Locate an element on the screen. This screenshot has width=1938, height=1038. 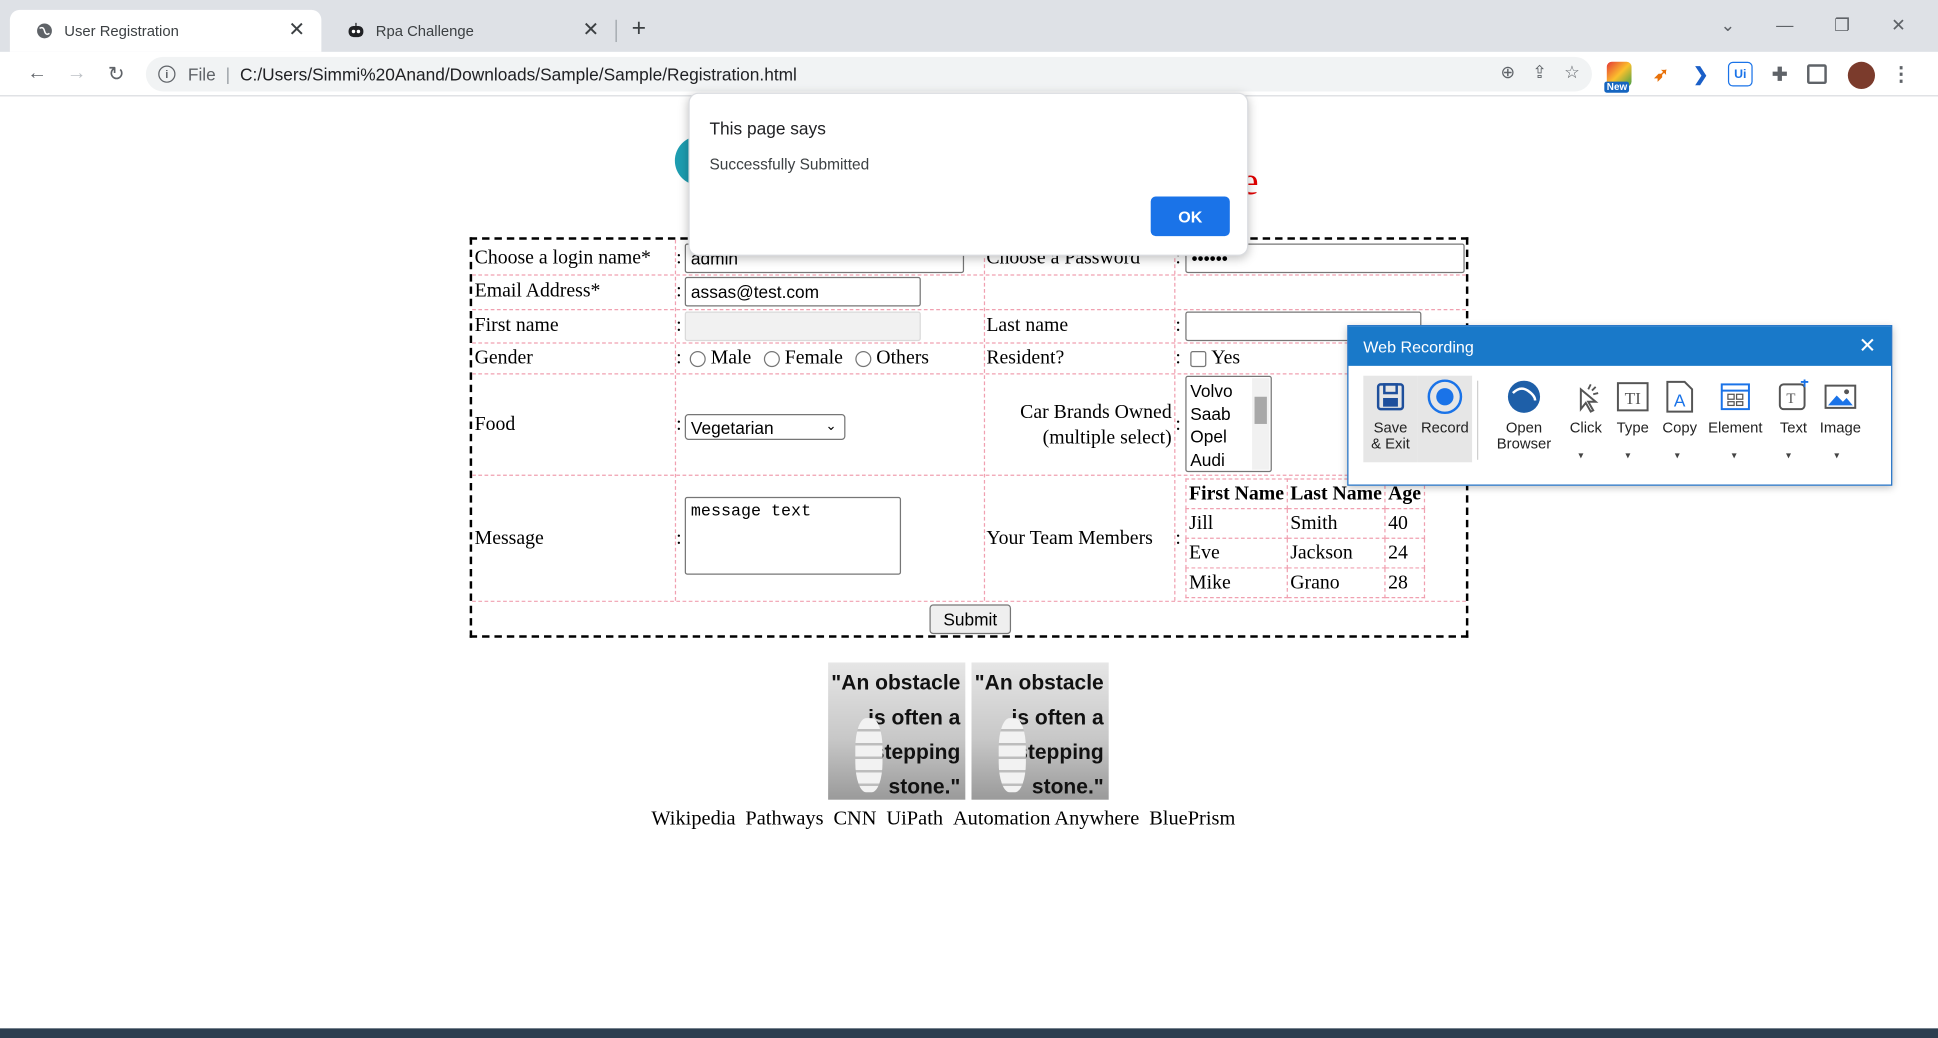
gender-male-radio is located at coordinates (697, 358).